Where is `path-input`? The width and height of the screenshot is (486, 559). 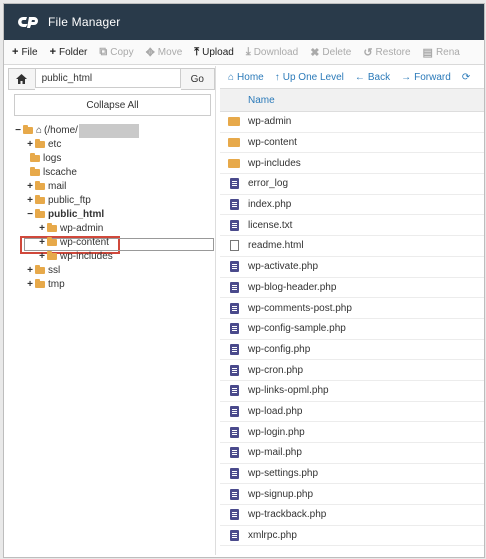
path-input is located at coordinates (107, 78).